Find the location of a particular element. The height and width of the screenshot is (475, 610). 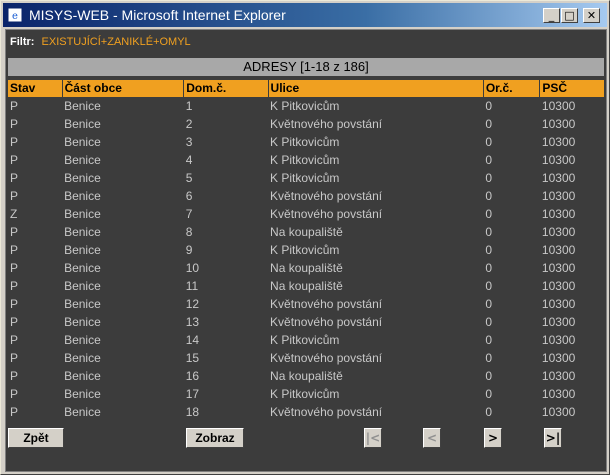

last-page-button: >| is located at coordinates (553, 438).